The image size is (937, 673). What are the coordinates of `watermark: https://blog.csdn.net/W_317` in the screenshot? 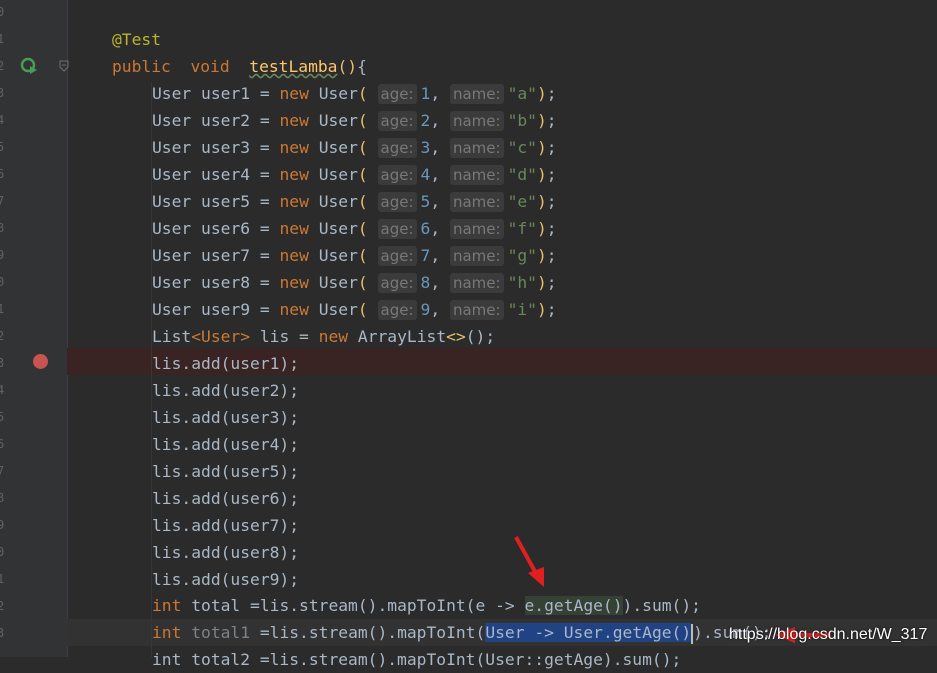 It's located at (828, 634).